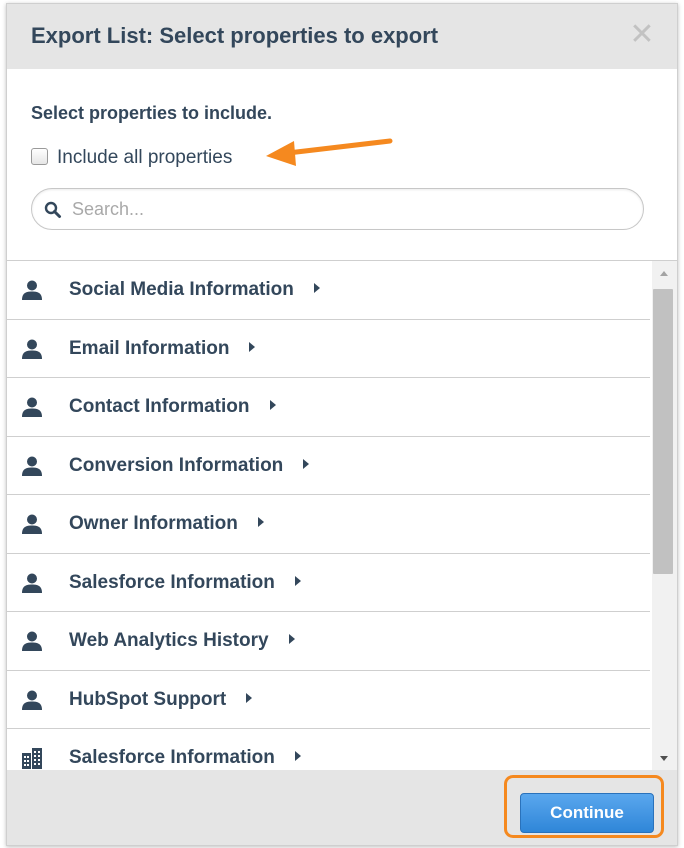 The image size is (684, 848). I want to click on include-all-properties-row: Include all properties, so click(131, 158).